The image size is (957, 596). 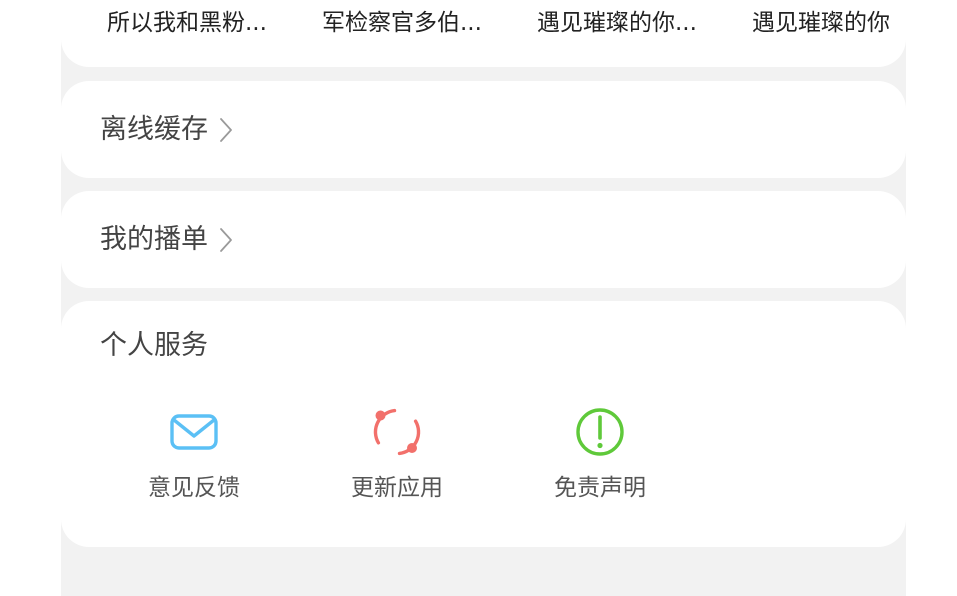 What do you see at coordinates (397, 432) in the screenshot?
I see `refresh-icon` at bounding box center [397, 432].